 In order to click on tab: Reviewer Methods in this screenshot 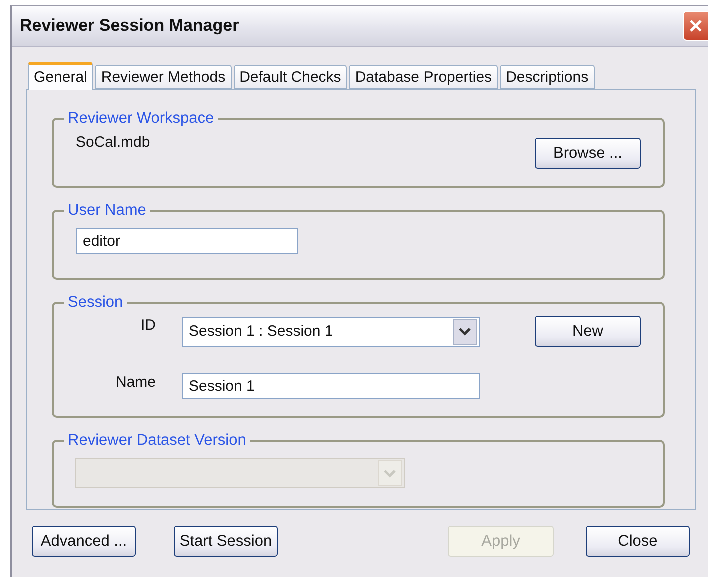, I will do `click(163, 77)`.